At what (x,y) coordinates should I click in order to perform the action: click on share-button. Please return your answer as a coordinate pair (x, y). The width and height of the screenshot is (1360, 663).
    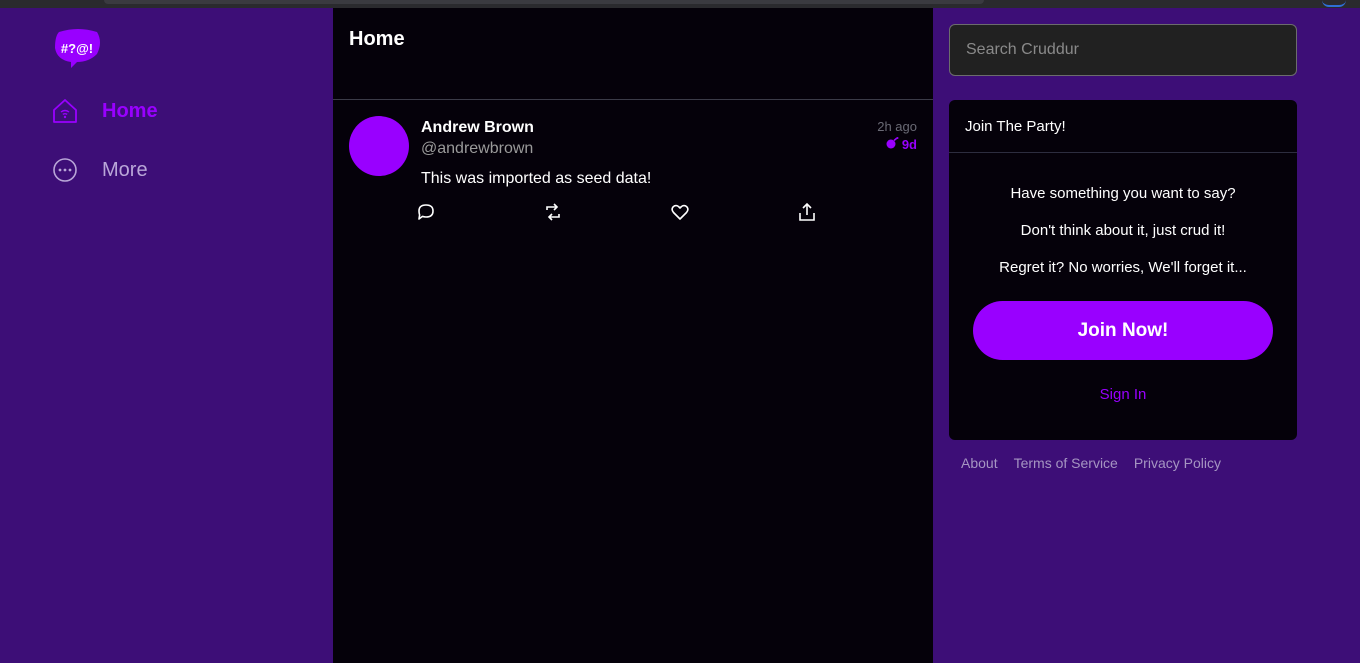
    Looking at the image, I should click on (807, 212).